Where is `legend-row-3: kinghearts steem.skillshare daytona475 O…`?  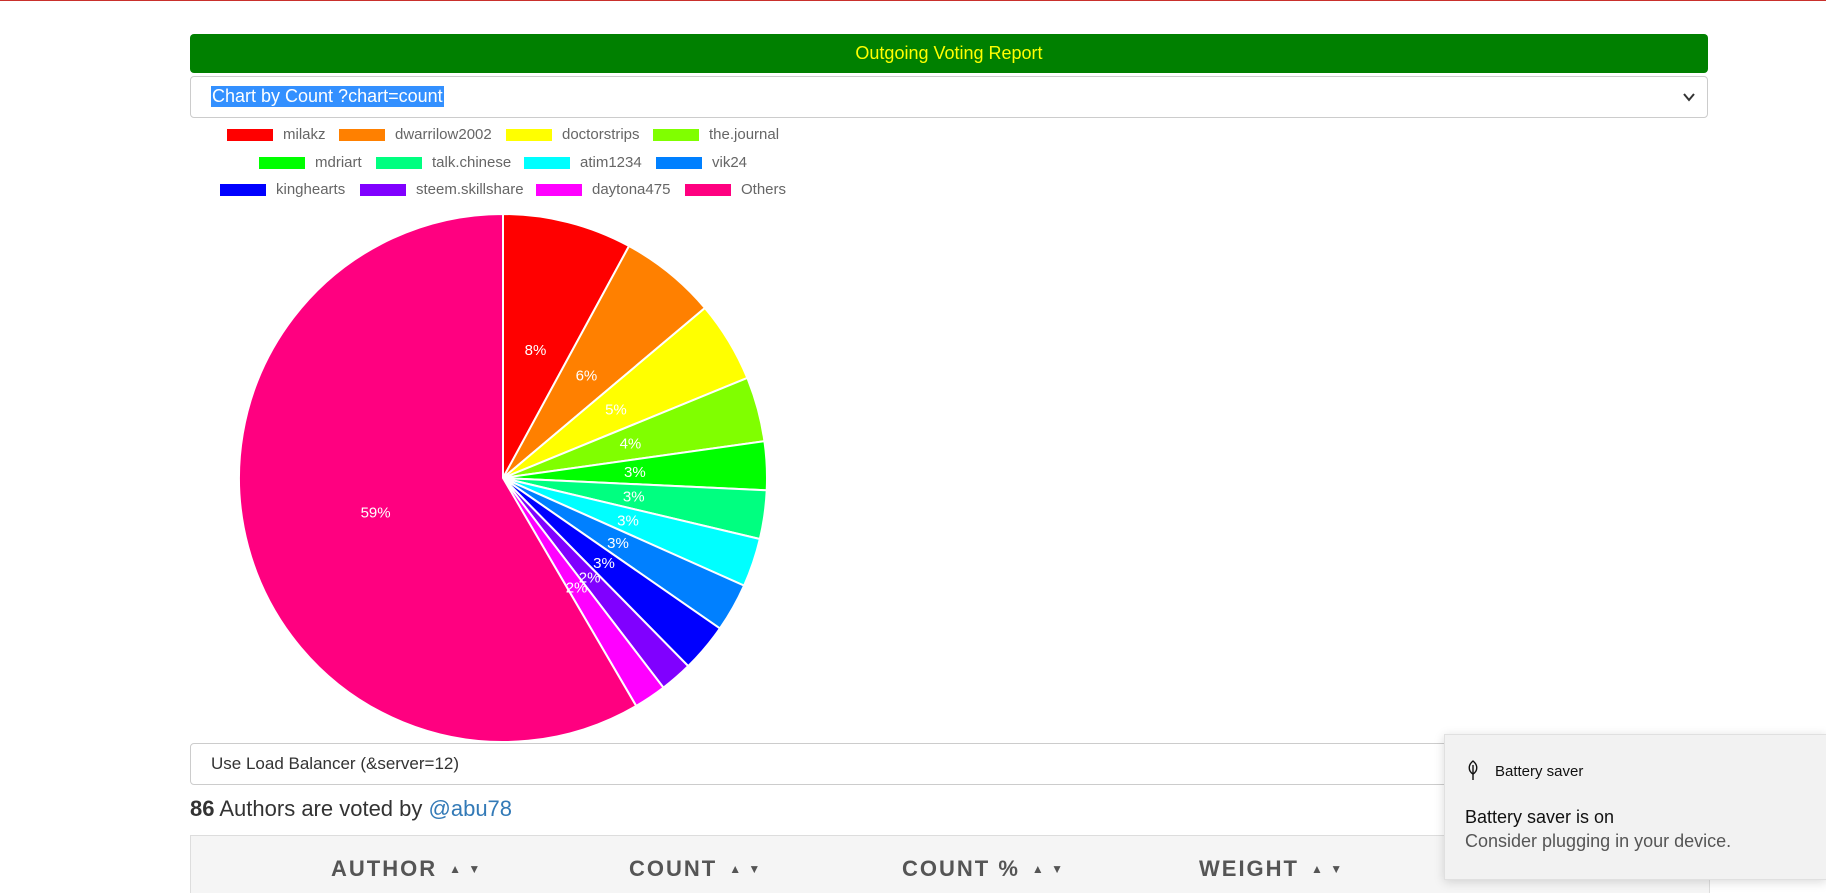 legend-row-3: kinghearts steem.skillshare daytona475 O… is located at coordinates (520, 190).